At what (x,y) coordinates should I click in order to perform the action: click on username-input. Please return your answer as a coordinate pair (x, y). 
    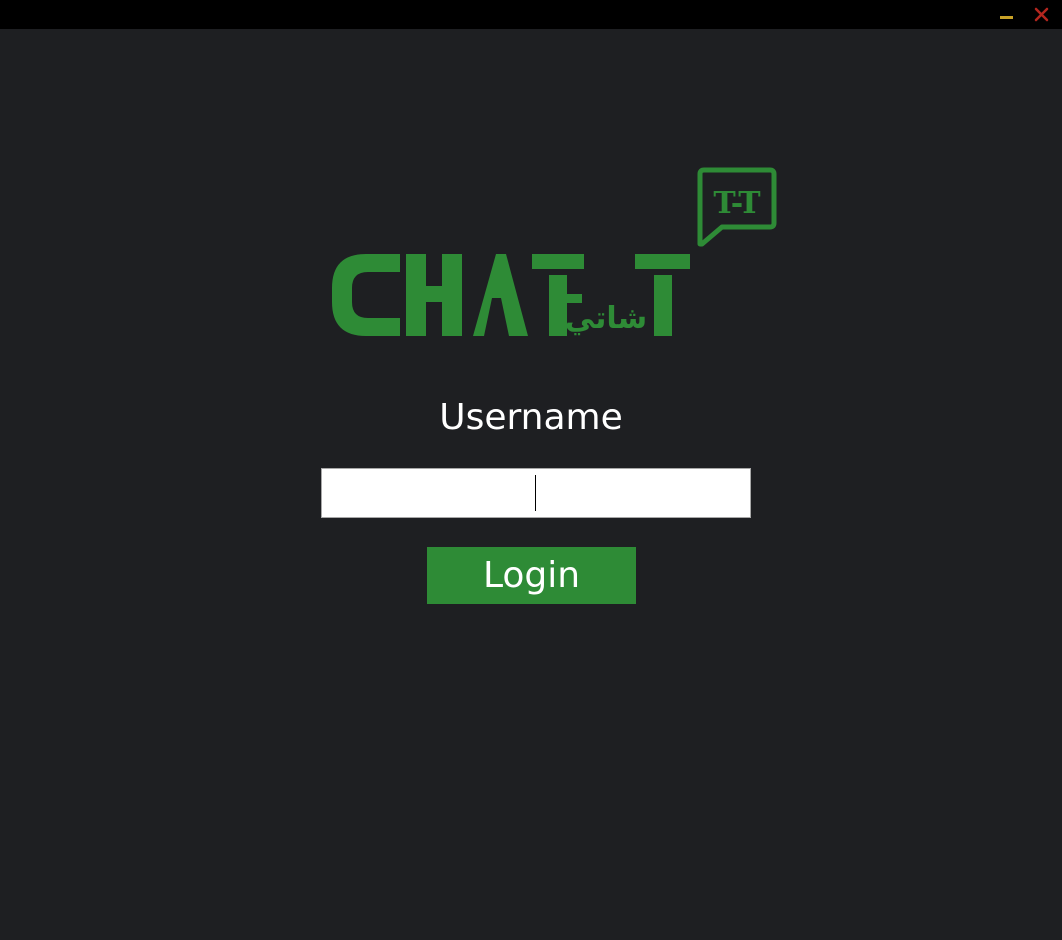
    Looking at the image, I should click on (536, 493).